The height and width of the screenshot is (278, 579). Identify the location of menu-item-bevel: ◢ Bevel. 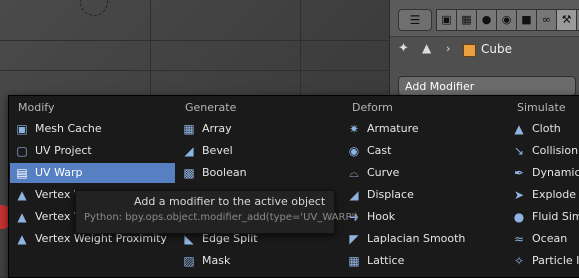
(259, 151).